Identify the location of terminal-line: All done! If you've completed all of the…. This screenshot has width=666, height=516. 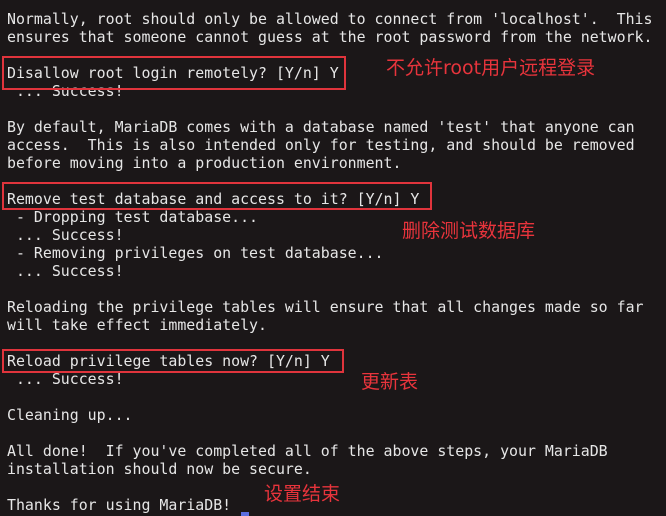
(307, 451).